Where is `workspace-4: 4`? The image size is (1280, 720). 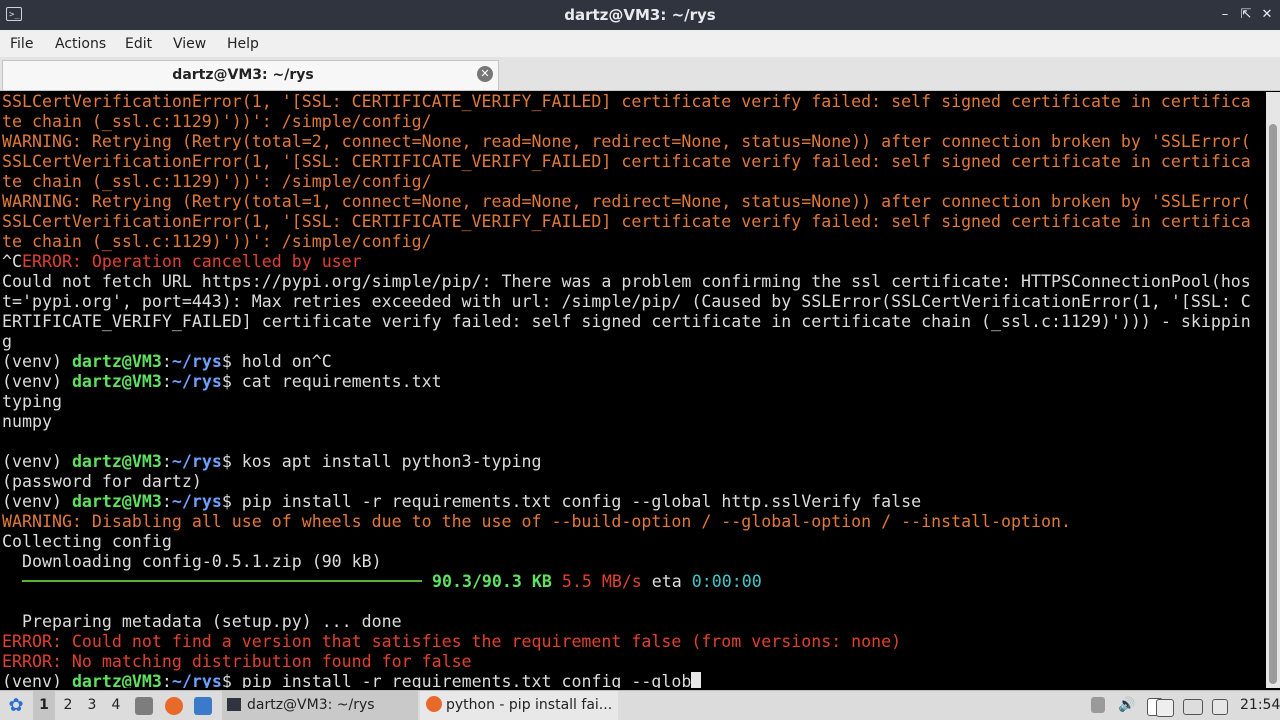 workspace-4: 4 is located at coordinates (116, 705).